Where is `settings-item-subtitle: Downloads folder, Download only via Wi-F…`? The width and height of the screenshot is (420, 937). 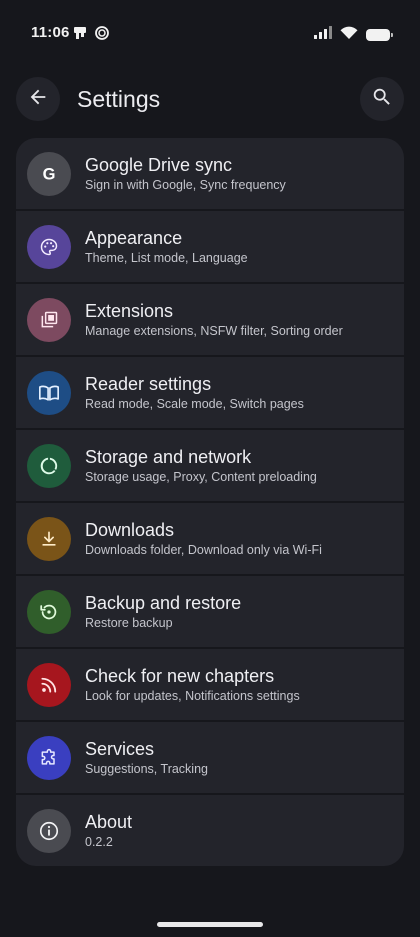
settings-item-subtitle: Downloads folder, Download only via Wi-F… is located at coordinates (203, 550).